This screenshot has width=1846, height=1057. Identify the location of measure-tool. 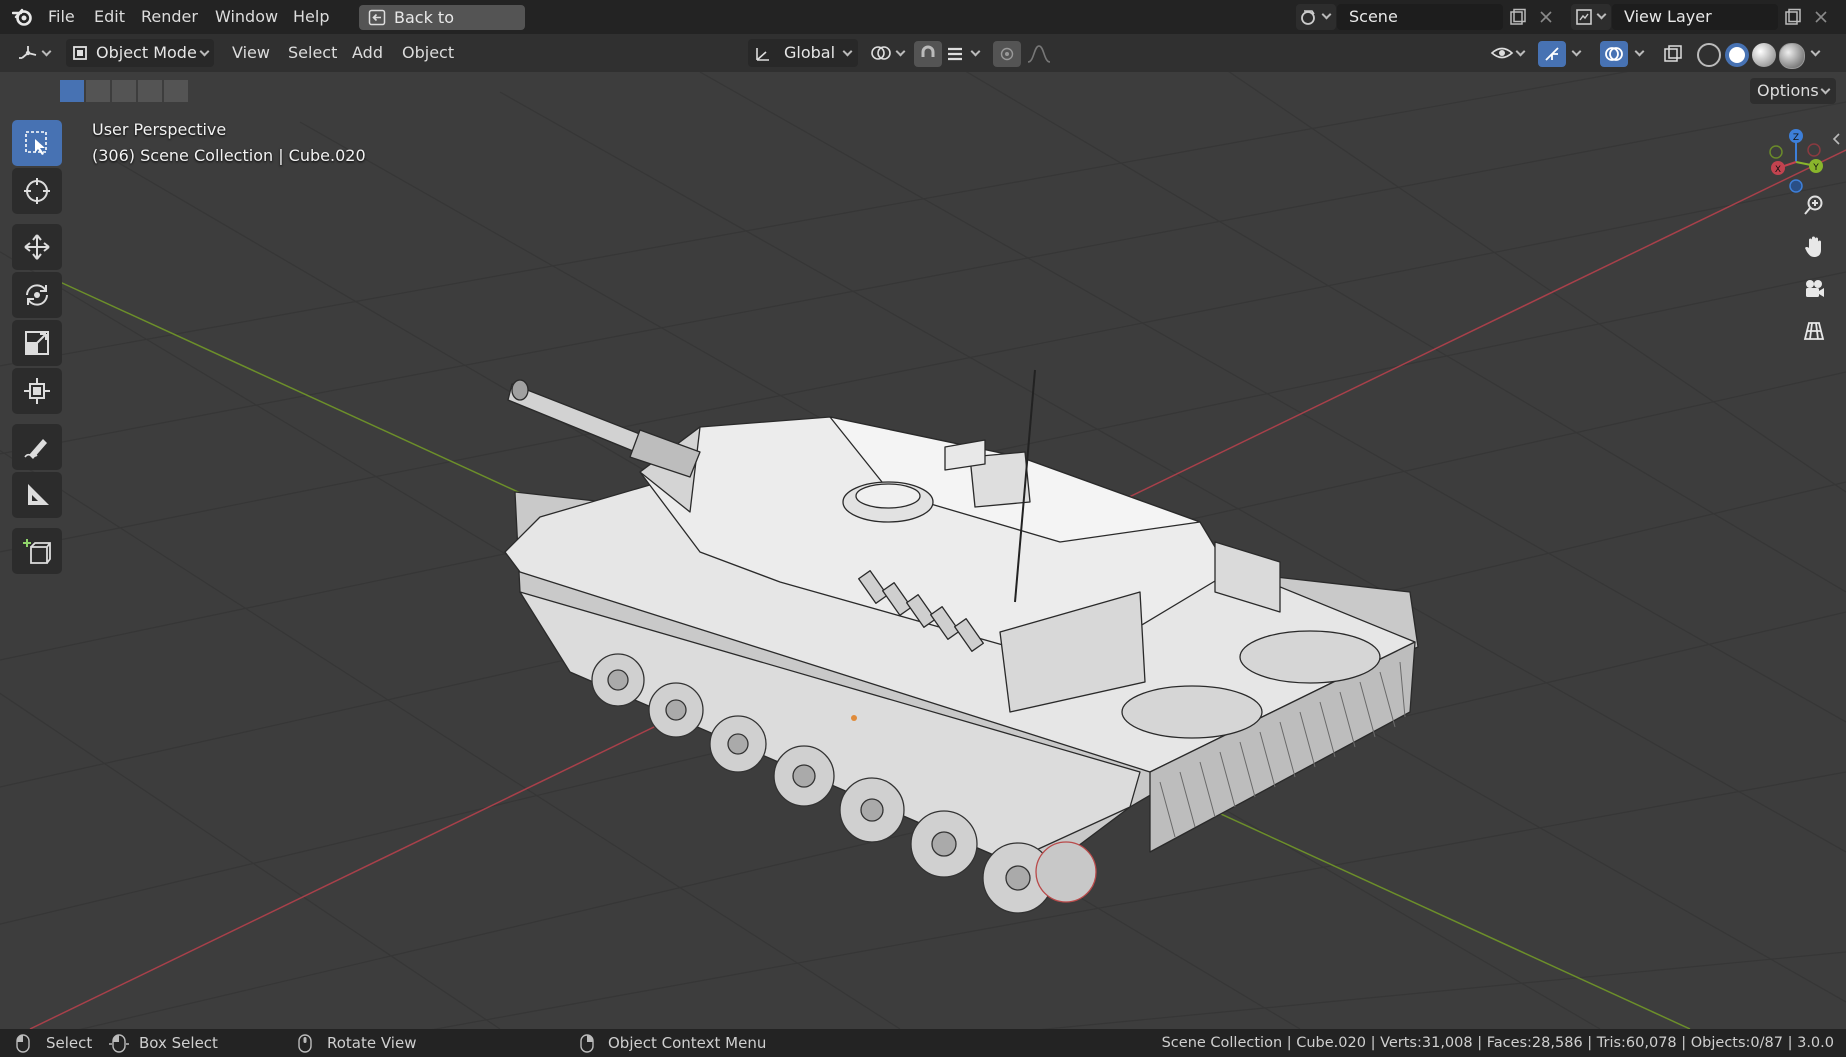
(37, 495).